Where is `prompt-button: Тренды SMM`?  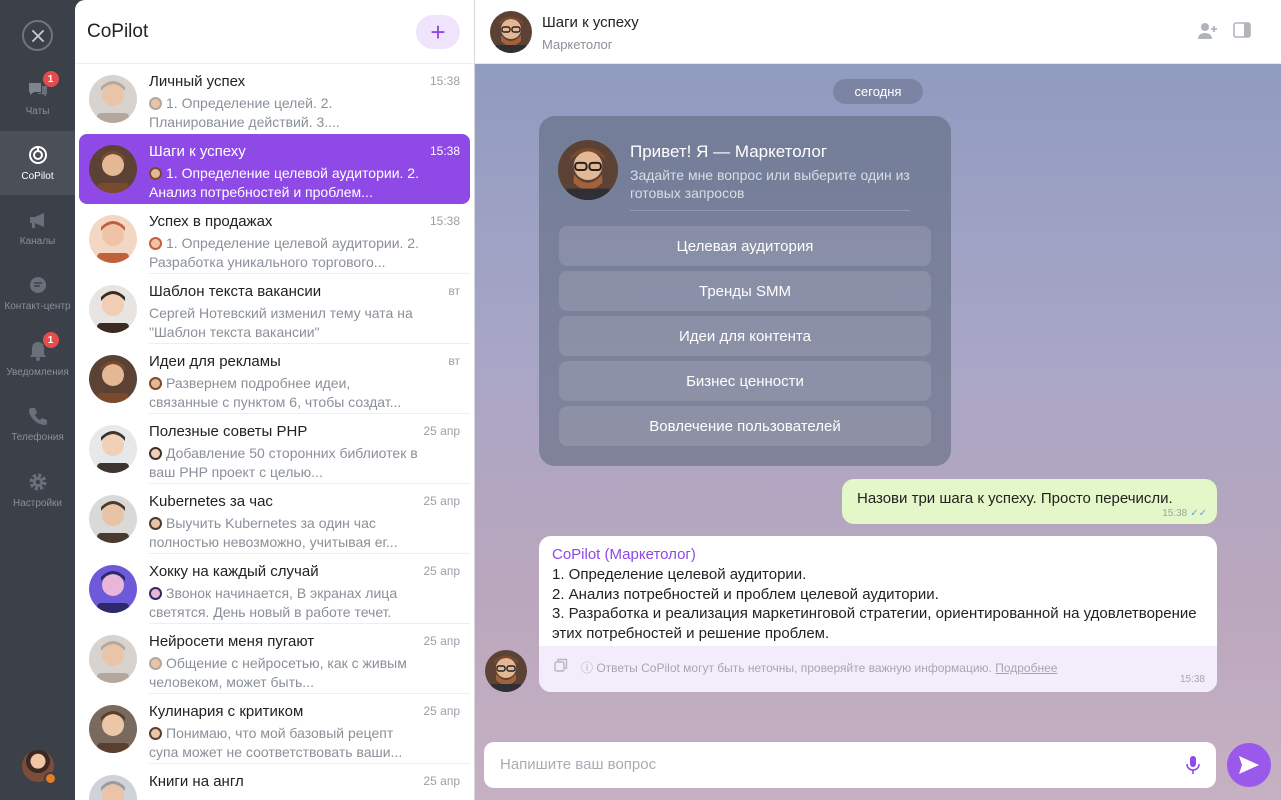 prompt-button: Тренды SMM is located at coordinates (745, 291).